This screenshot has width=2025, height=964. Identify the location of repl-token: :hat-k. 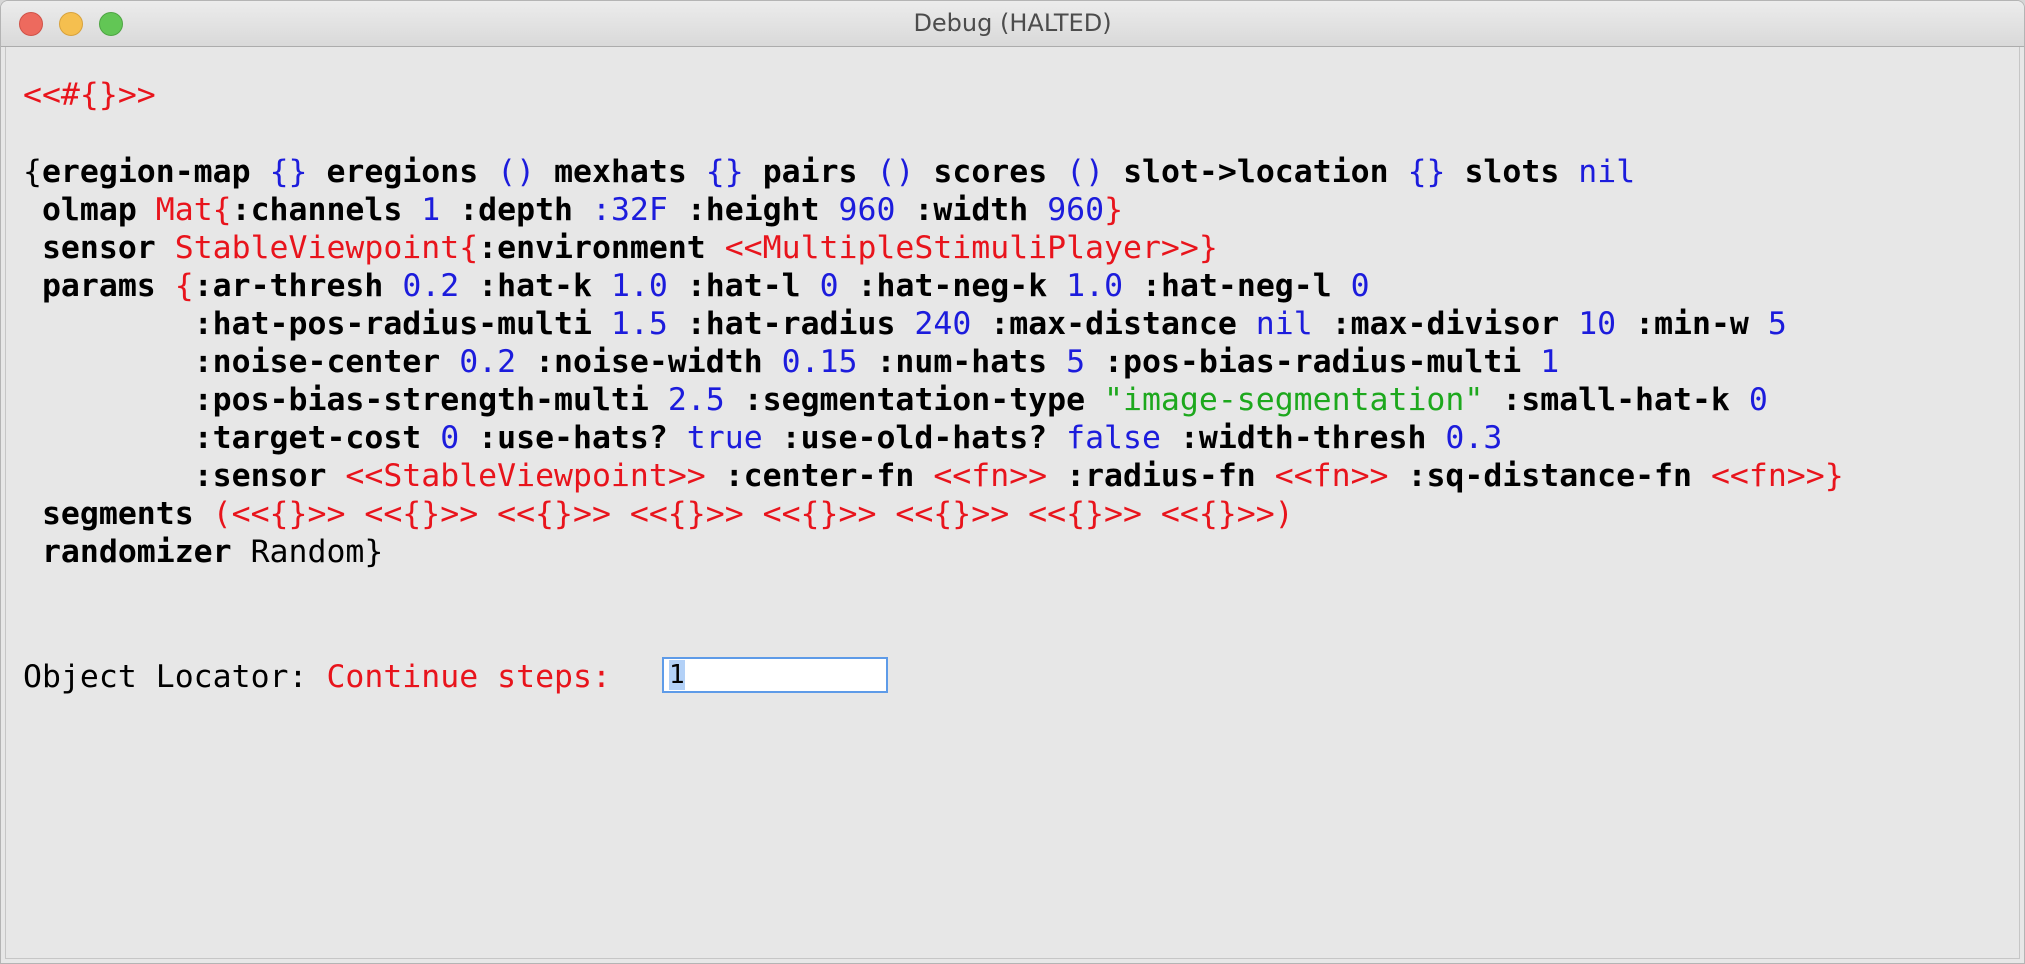
(535, 286).